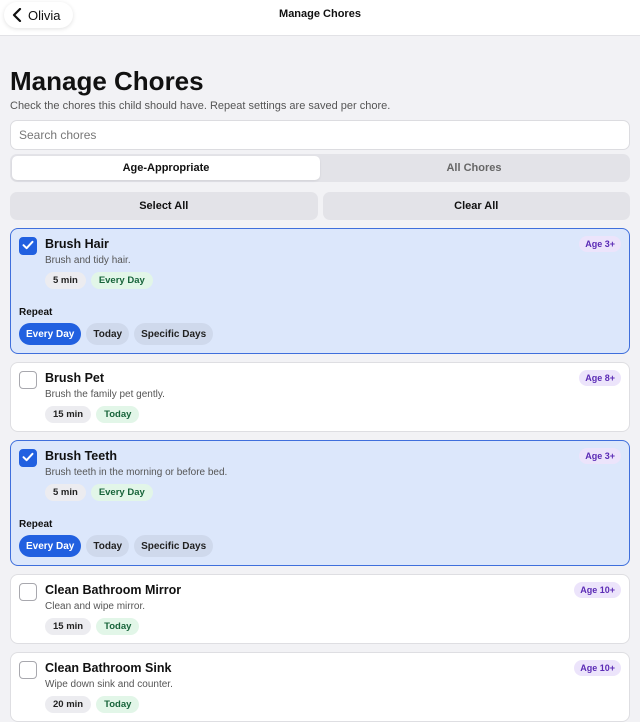  I want to click on chore-name: Clean Bathroom Mirror, so click(113, 590).